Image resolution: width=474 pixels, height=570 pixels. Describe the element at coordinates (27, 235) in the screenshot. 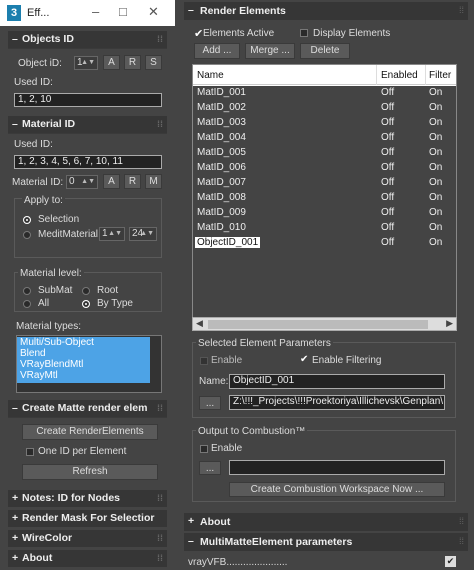

I see `apply-medit-radio` at that location.